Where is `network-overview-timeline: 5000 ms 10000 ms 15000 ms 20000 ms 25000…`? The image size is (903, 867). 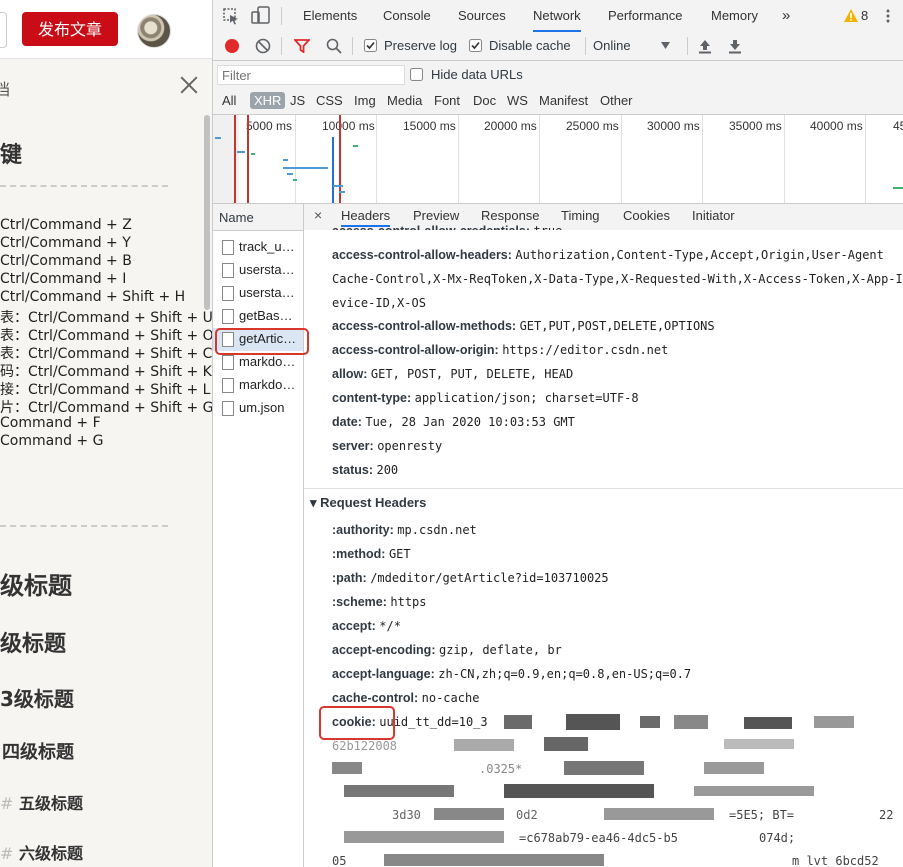 network-overview-timeline: 5000 ms 10000 ms 15000 ms 20000 ms 25000… is located at coordinates (558, 159).